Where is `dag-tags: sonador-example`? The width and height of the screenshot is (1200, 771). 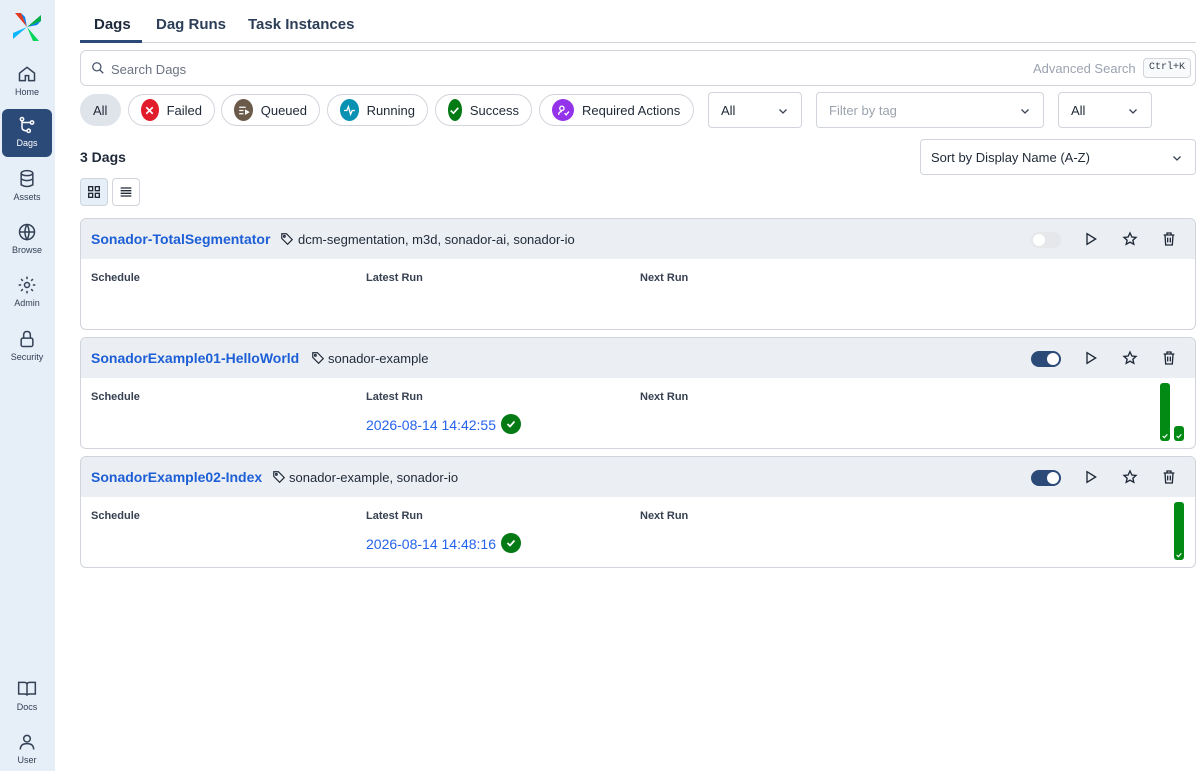
dag-tags: sonador-example is located at coordinates (378, 358).